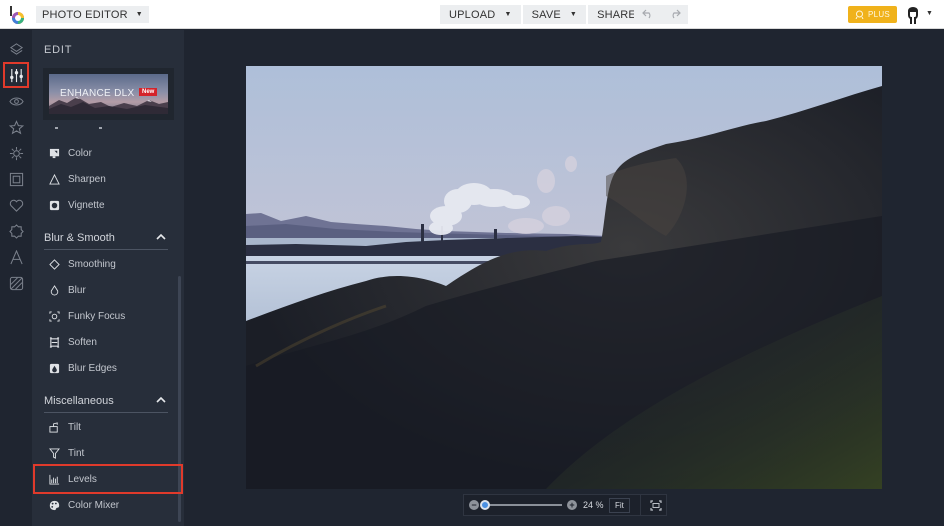 The image size is (944, 526). I want to click on gear-flower-icon, so click(16, 153).